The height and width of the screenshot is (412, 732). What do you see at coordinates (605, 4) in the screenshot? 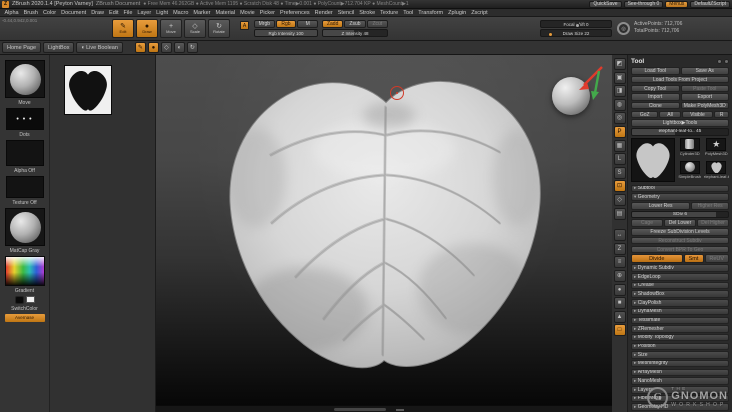
I see `quicksave-button: QuickSave` at bounding box center [605, 4].